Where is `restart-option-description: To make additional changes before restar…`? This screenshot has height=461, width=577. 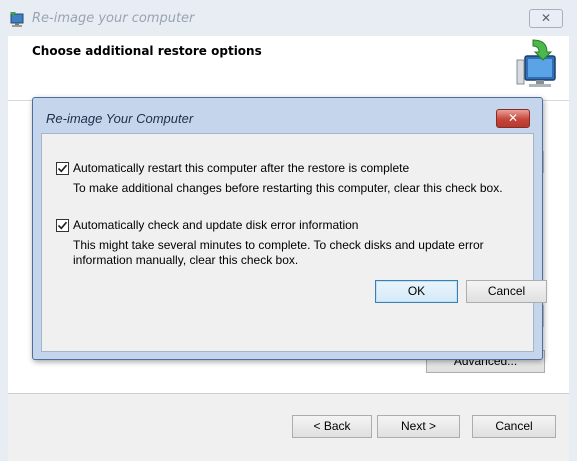 restart-option-description: To make additional changes before restar… is located at coordinates (288, 188).